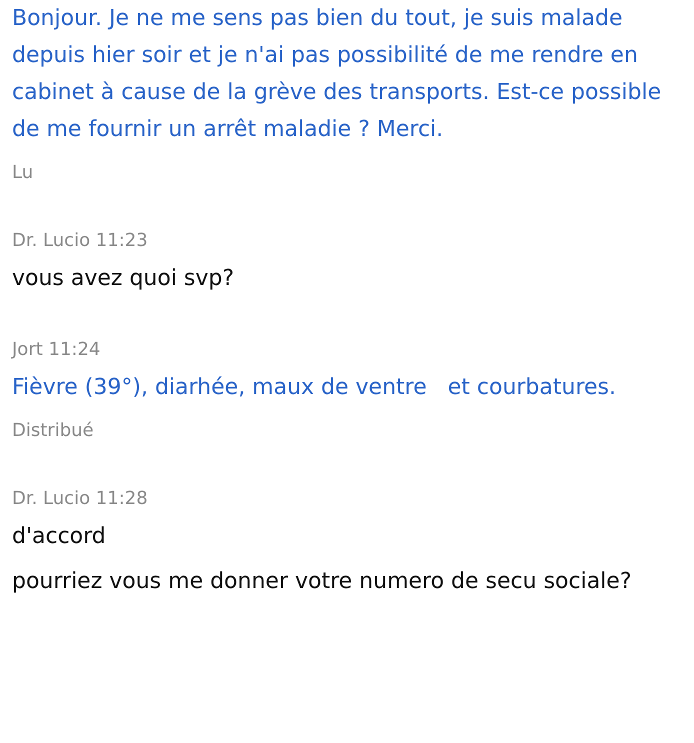 Image resolution: width=694 pixels, height=743 pixels. What do you see at coordinates (80, 241) in the screenshot?
I see `sender-time-label: Dr. Lucio 11:23` at bounding box center [80, 241].